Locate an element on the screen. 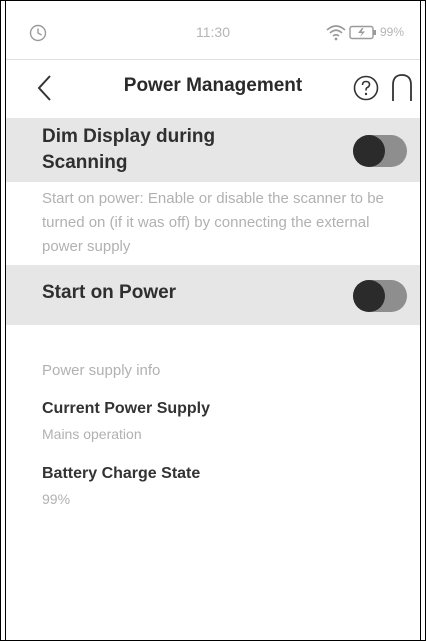 Image resolution: width=426 pixels, height=641 pixels. header-bar: Power Management is located at coordinates (213, 89).